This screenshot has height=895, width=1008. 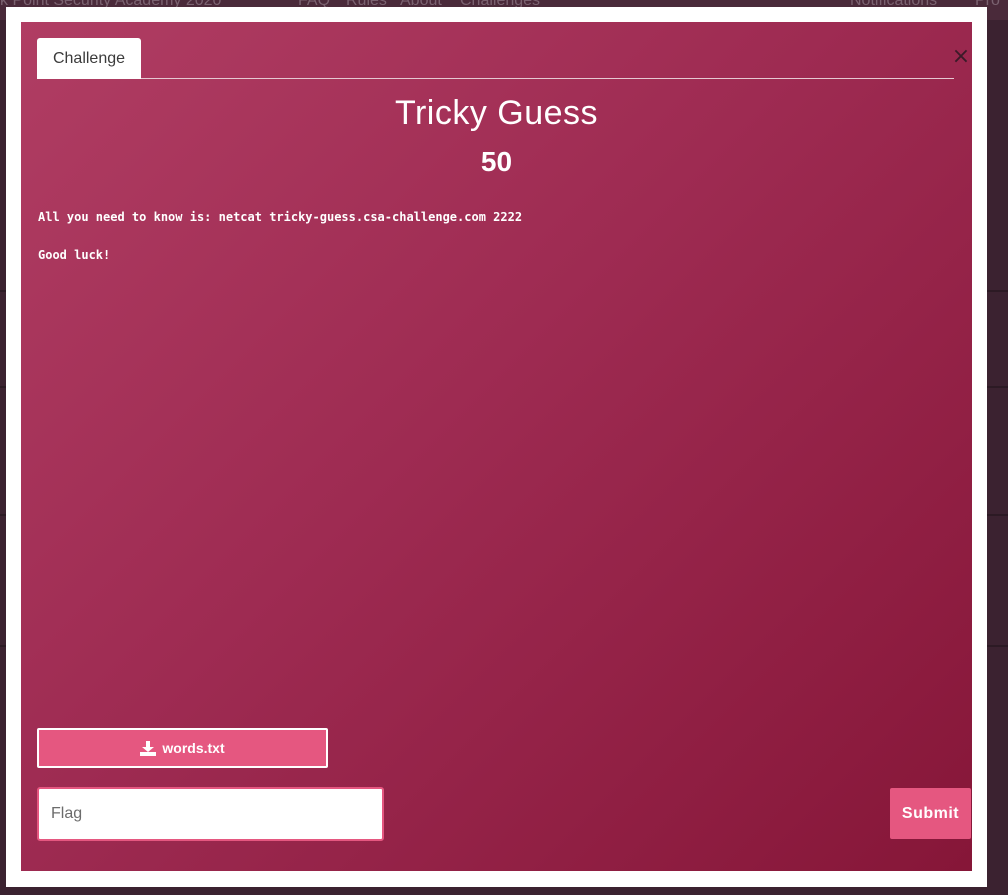 I want to click on download-file-button: words.txt, so click(x=182, y=748).